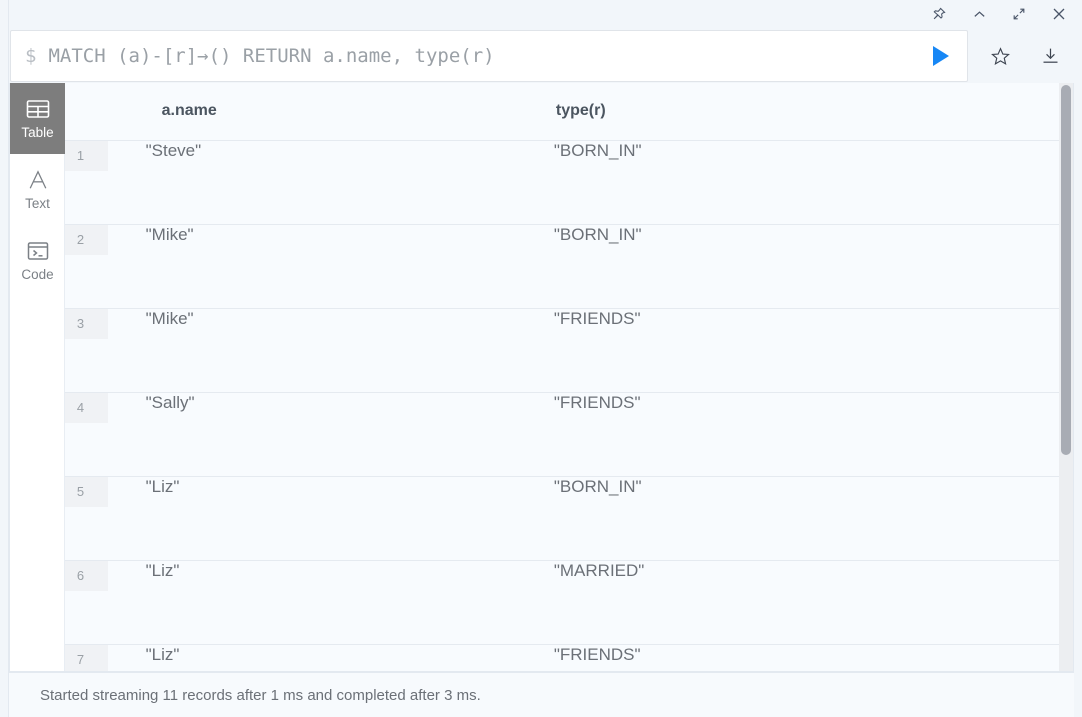 This screenshot has width=1082, height=717. I want to click on table-row: 4 "Sally" "FRIENDS", so click(569, 434).